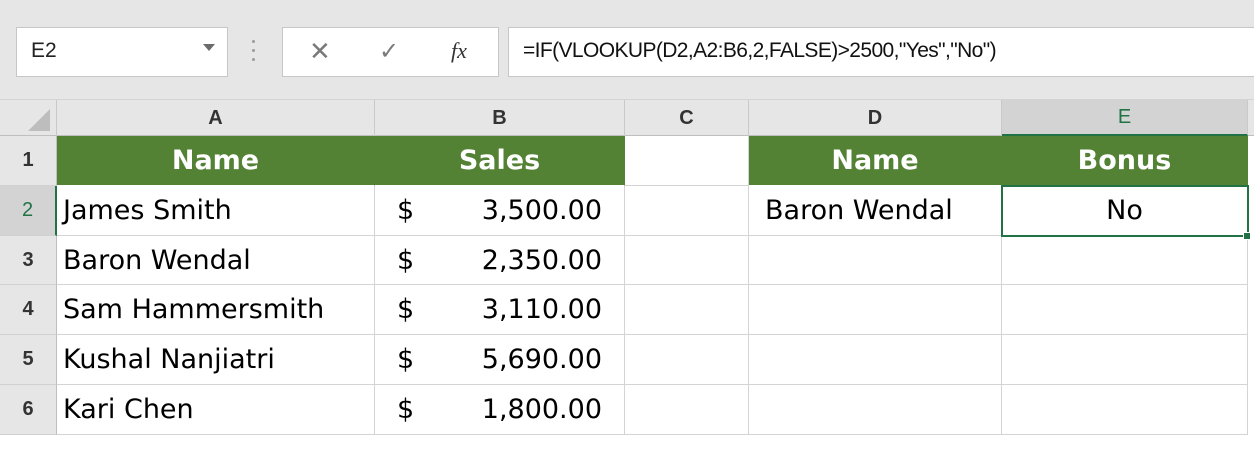  I want to click on row-header-2: 2, so click(28, 211).